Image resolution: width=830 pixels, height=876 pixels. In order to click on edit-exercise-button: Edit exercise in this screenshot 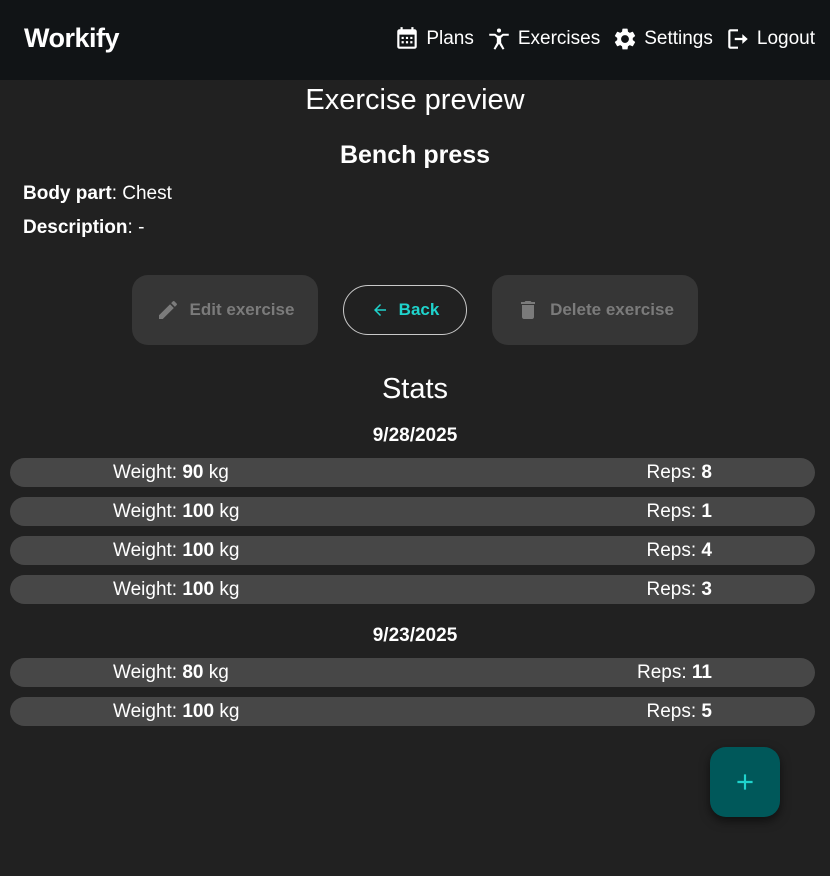, I will do `click(225, 310)`.